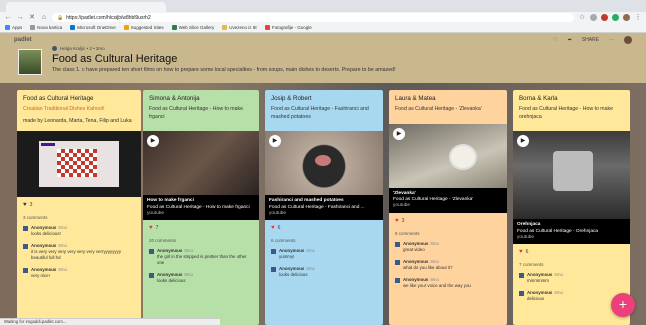  I want to click on padlet-logo: padlet, so click(23, 40).